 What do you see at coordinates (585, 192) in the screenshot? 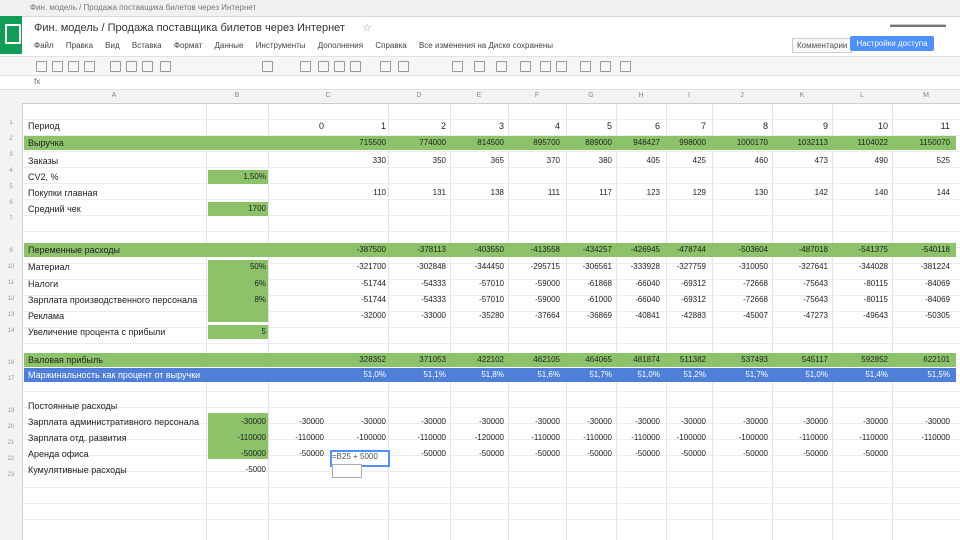
I see `cell-buyers: 117` at bounding box center [585, 192].